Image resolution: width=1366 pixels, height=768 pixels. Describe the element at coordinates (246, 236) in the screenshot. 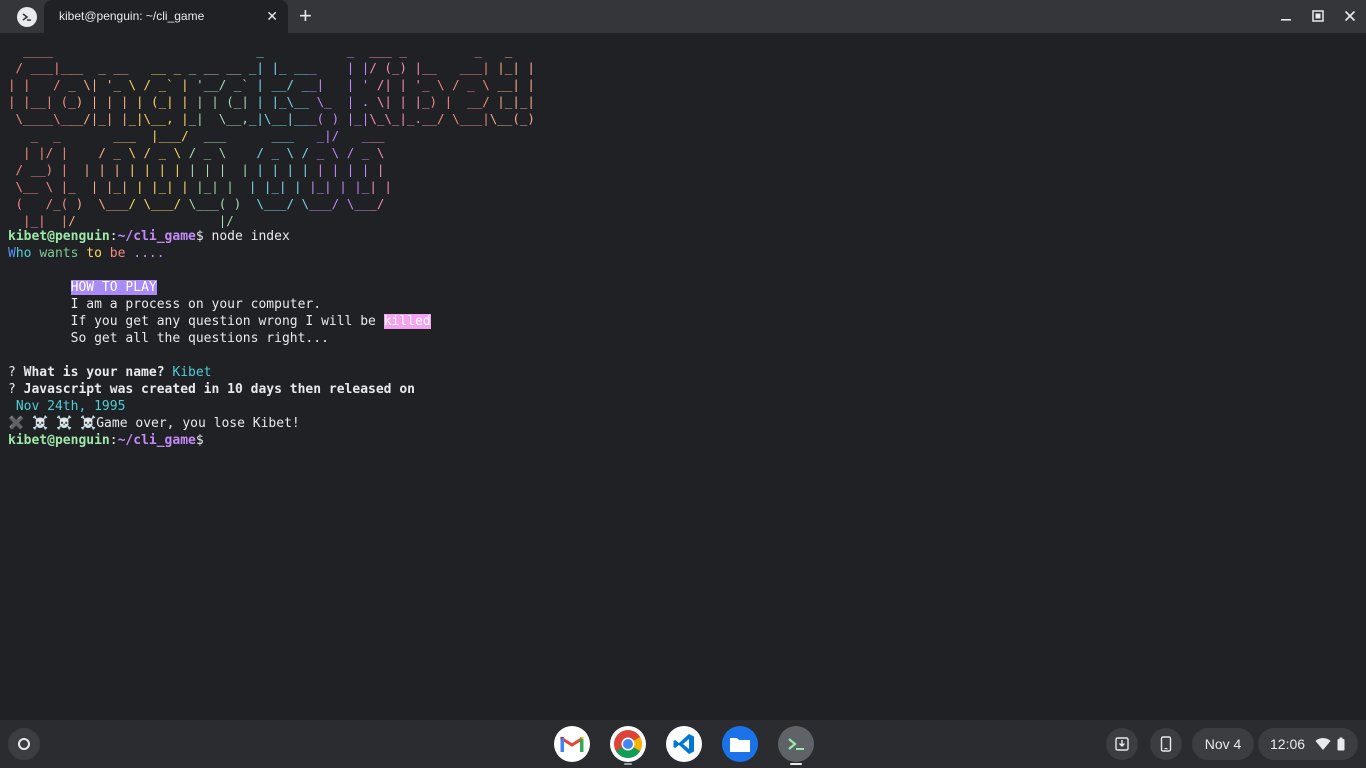

I see `command-text: node index` at that location.